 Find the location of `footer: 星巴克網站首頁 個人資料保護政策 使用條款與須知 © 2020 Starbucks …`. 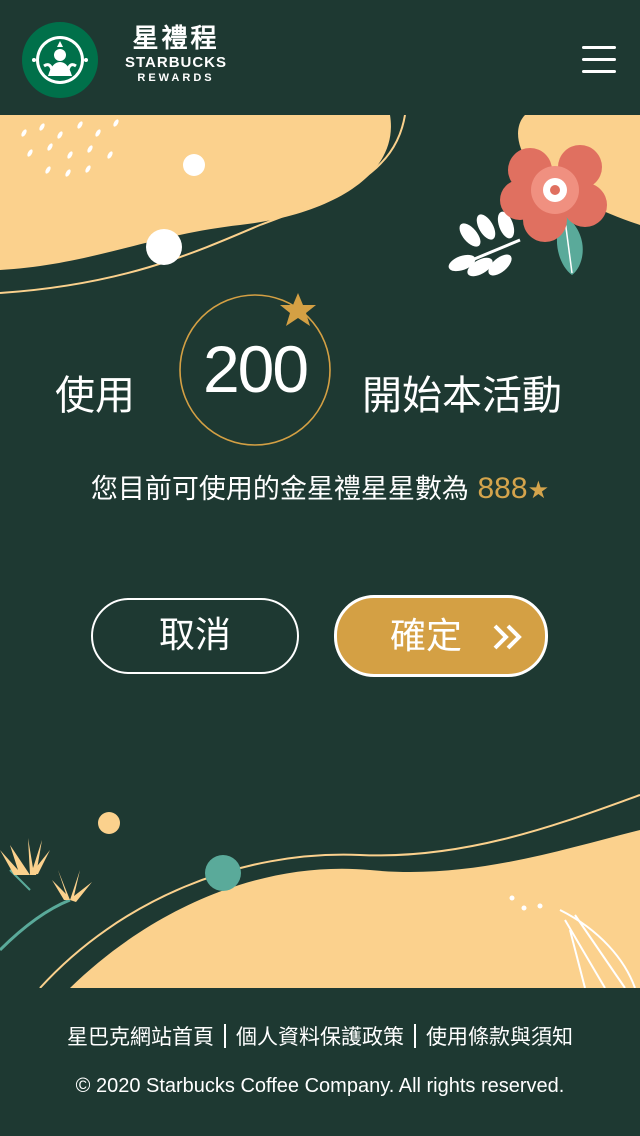

footer: 星巴克網站首頁 個人資料保護政策 使用條款與須知 © 2020 Starbucks … is located at coordinates (320, 1062).